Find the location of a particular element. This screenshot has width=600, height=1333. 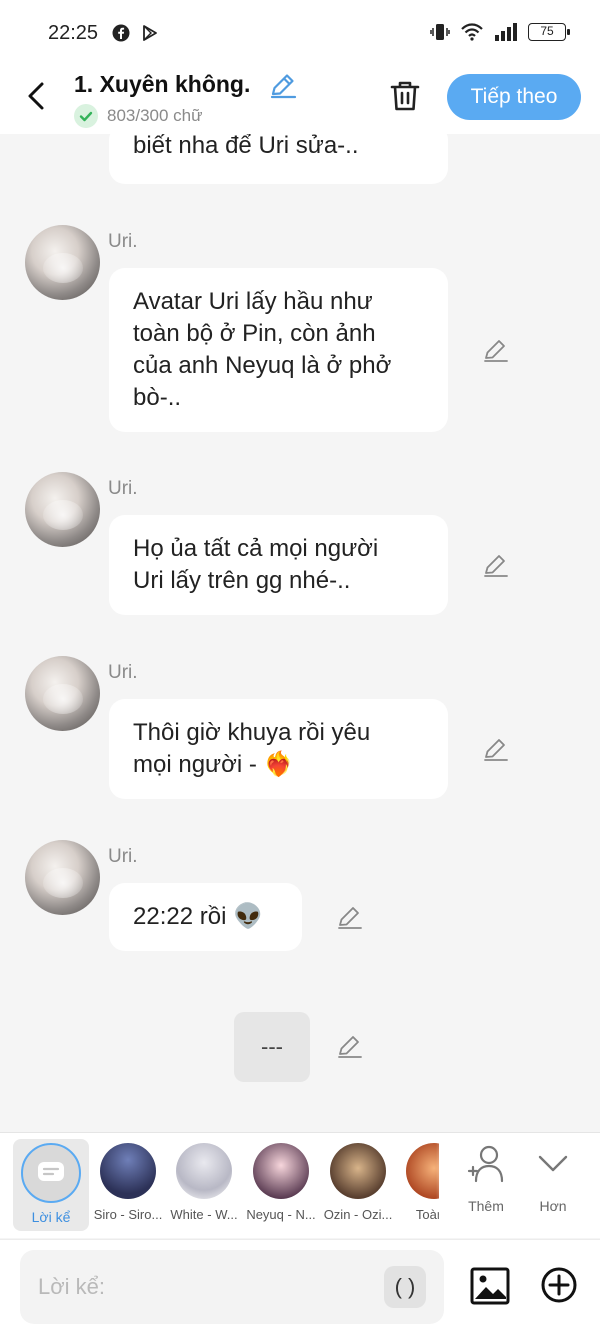

add-icon is located at coordinates (559, 1285).